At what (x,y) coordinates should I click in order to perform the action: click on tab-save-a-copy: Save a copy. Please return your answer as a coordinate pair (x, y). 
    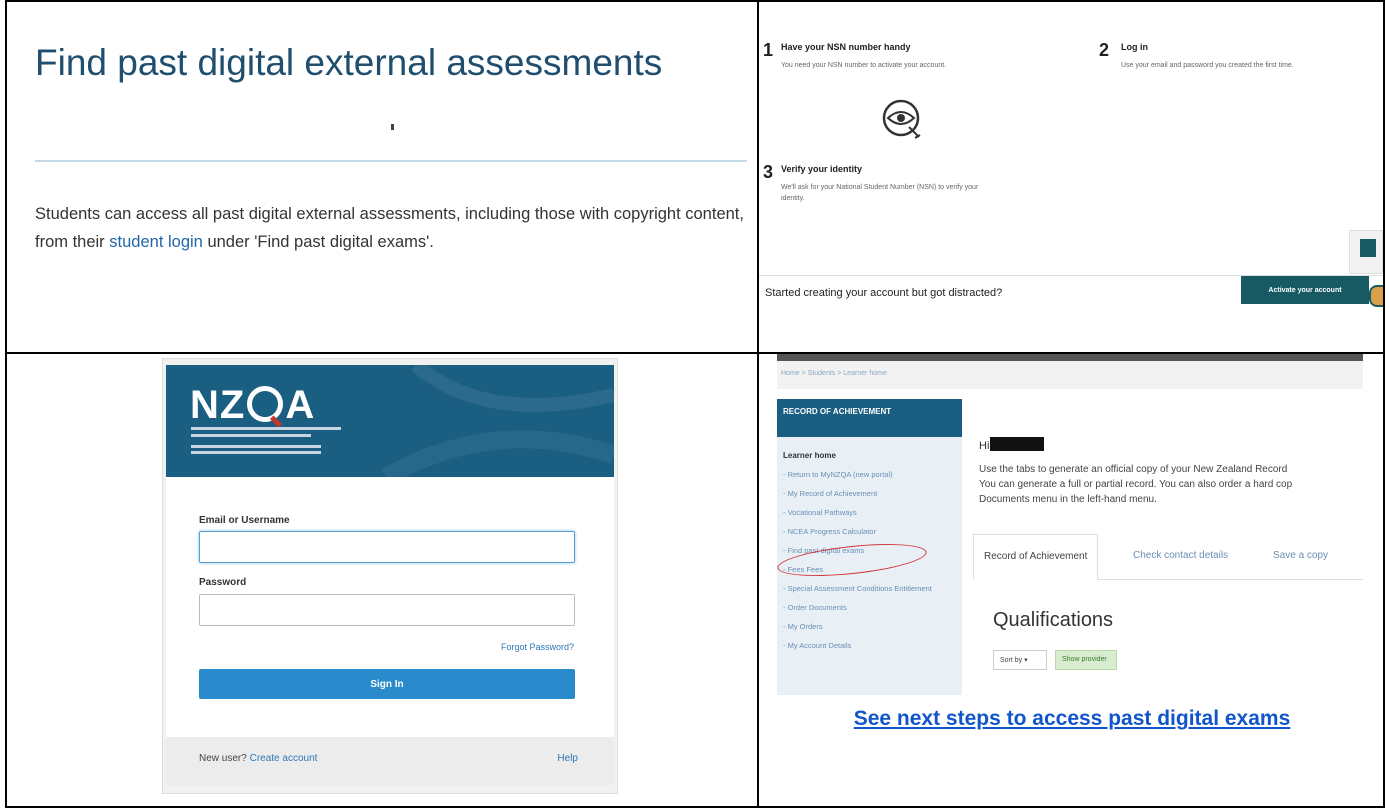
    Looking at the image, I should click on (1300, 557).